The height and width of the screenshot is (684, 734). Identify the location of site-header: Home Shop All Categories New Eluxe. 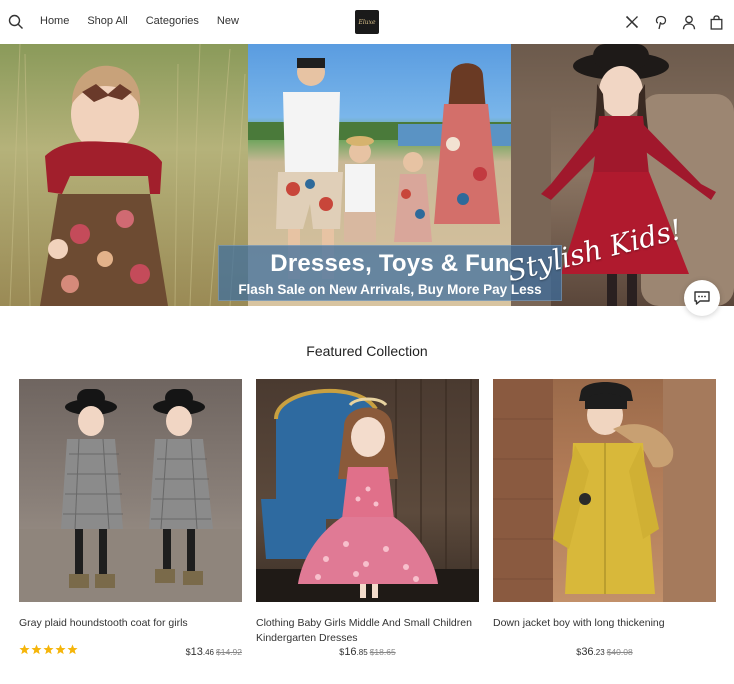
(367, 22).